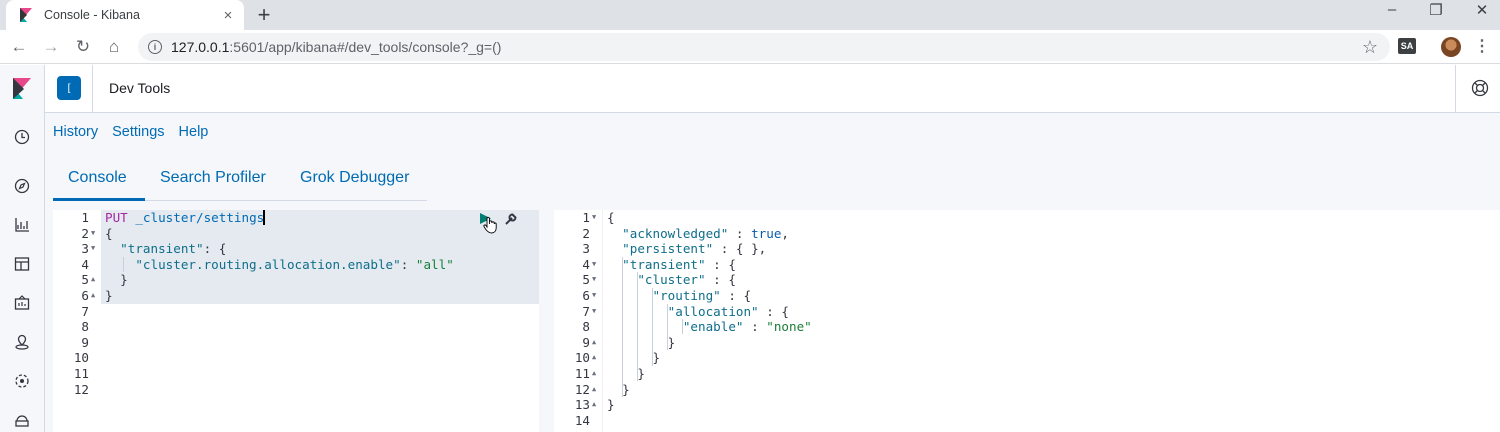 The height and width of the screenshot is (432, 1500). I want to click on history-link: History, so click(75, 132).